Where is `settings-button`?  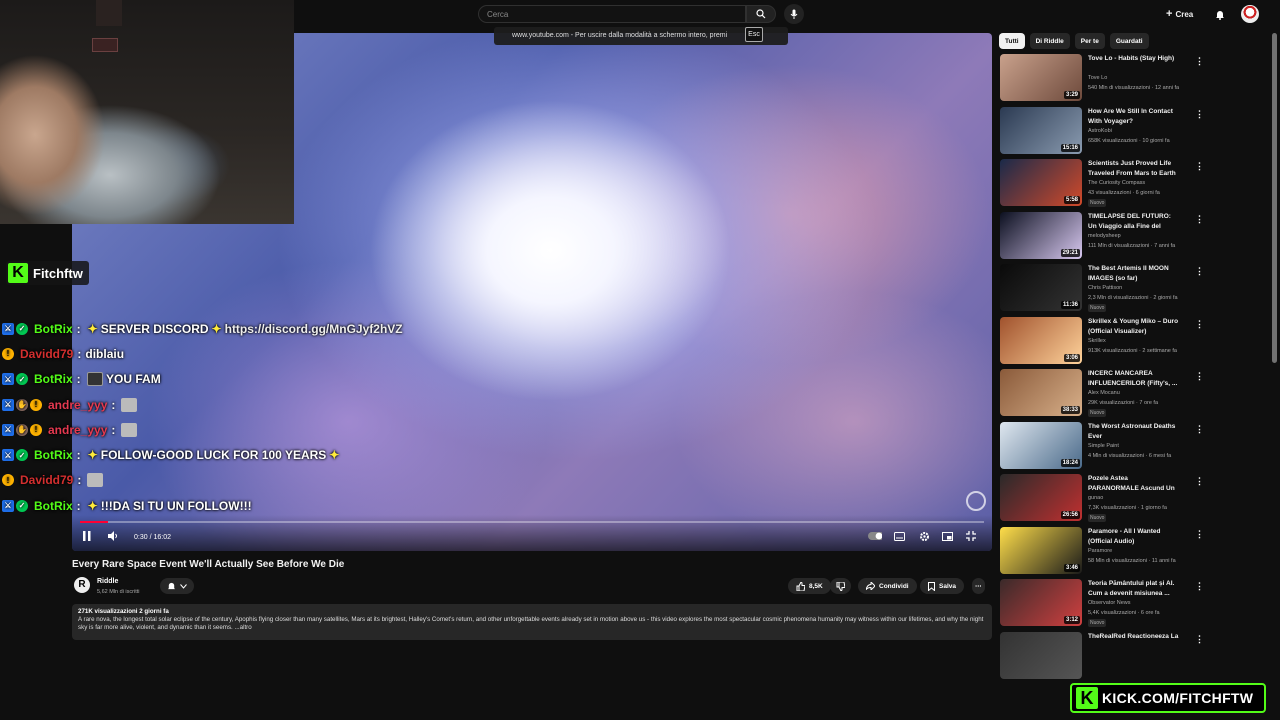 settings-button is located at coordinates (924, 536).